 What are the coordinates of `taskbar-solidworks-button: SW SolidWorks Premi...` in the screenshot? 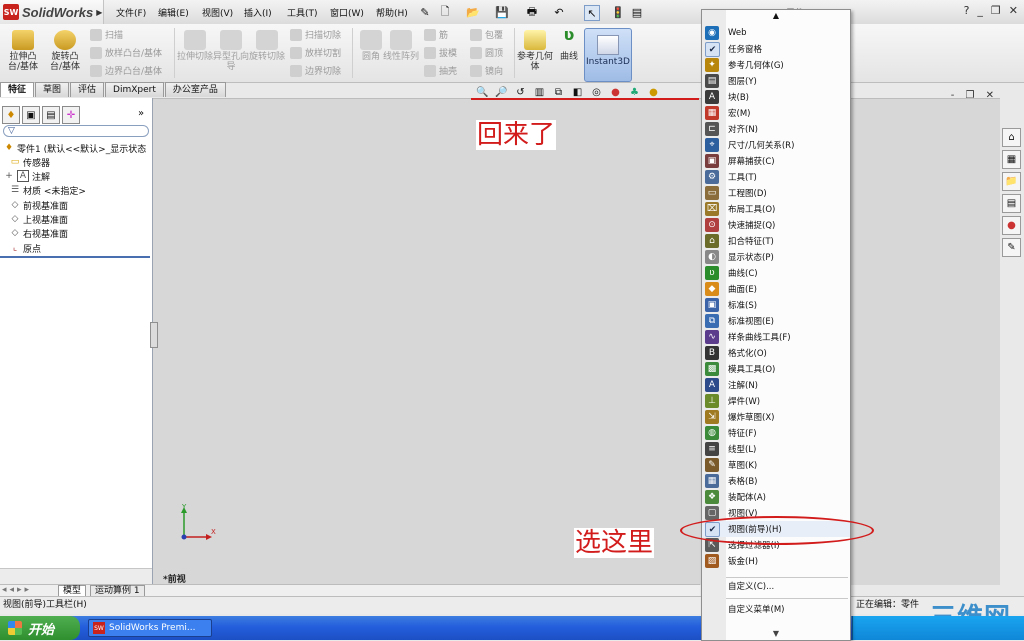 It's located at (150, 628).